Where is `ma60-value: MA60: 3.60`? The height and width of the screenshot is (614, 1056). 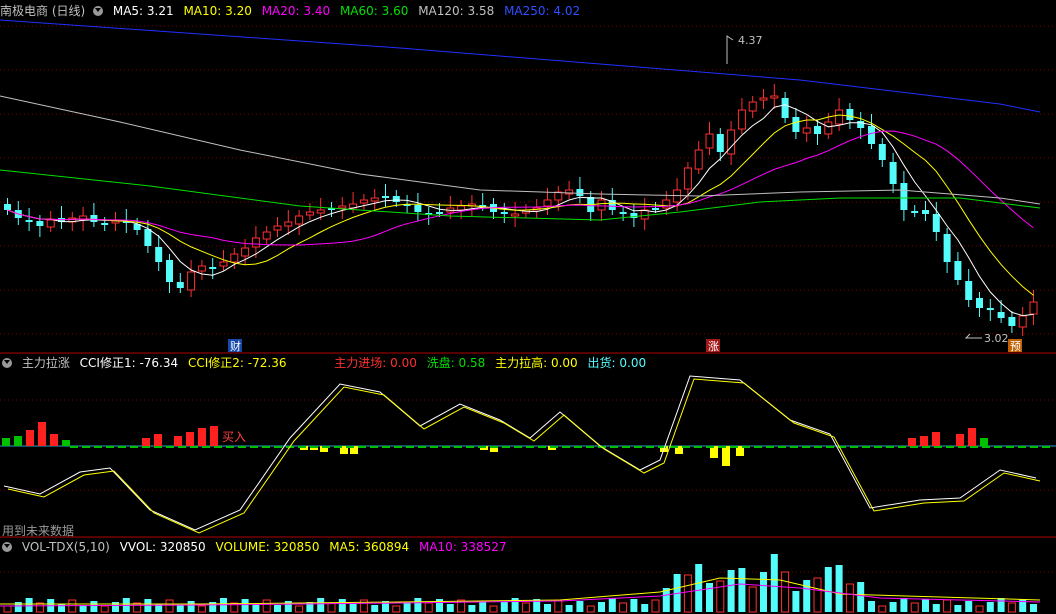
ma60-value: MA60: 3.60 is located at coordinates (374, 11).